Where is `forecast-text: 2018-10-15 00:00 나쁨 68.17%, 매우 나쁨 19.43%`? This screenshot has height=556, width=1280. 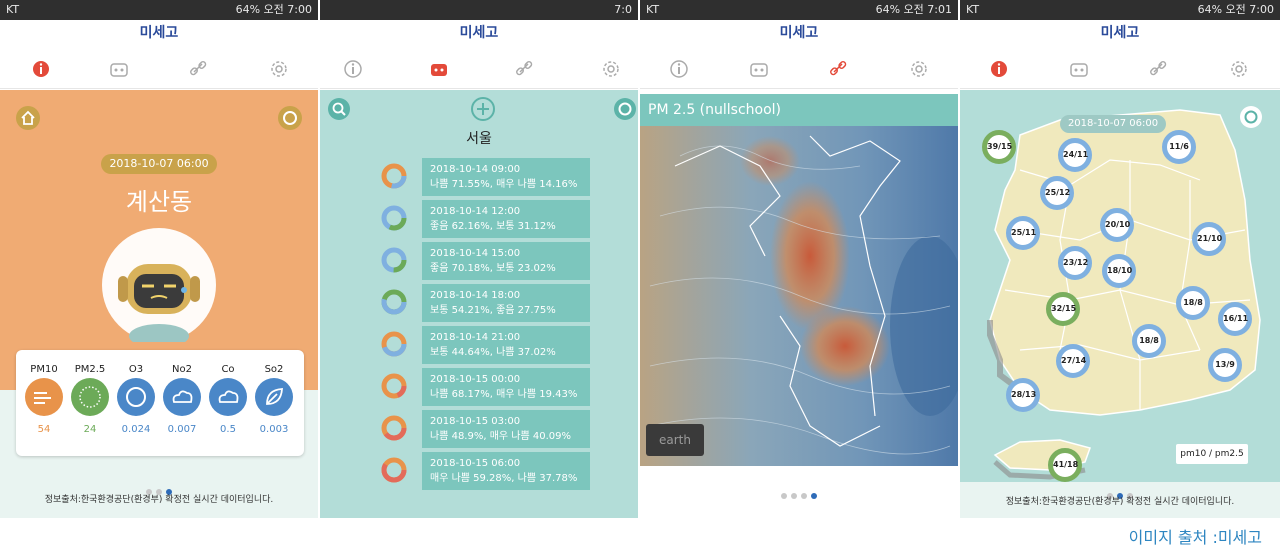 forecast-text: 2018-10-15 00:00 나쁨 68.17%, 매우 나쁨 19.43% is located at coordinates (506, 387).